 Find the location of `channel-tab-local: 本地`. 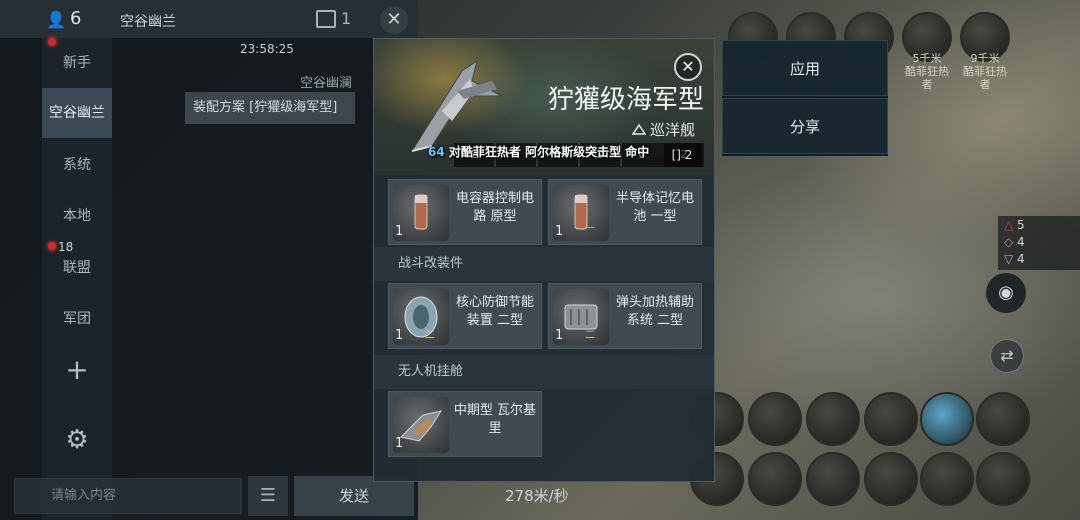

channel-tab-local: 本地 is located at coordinates (77, 216).